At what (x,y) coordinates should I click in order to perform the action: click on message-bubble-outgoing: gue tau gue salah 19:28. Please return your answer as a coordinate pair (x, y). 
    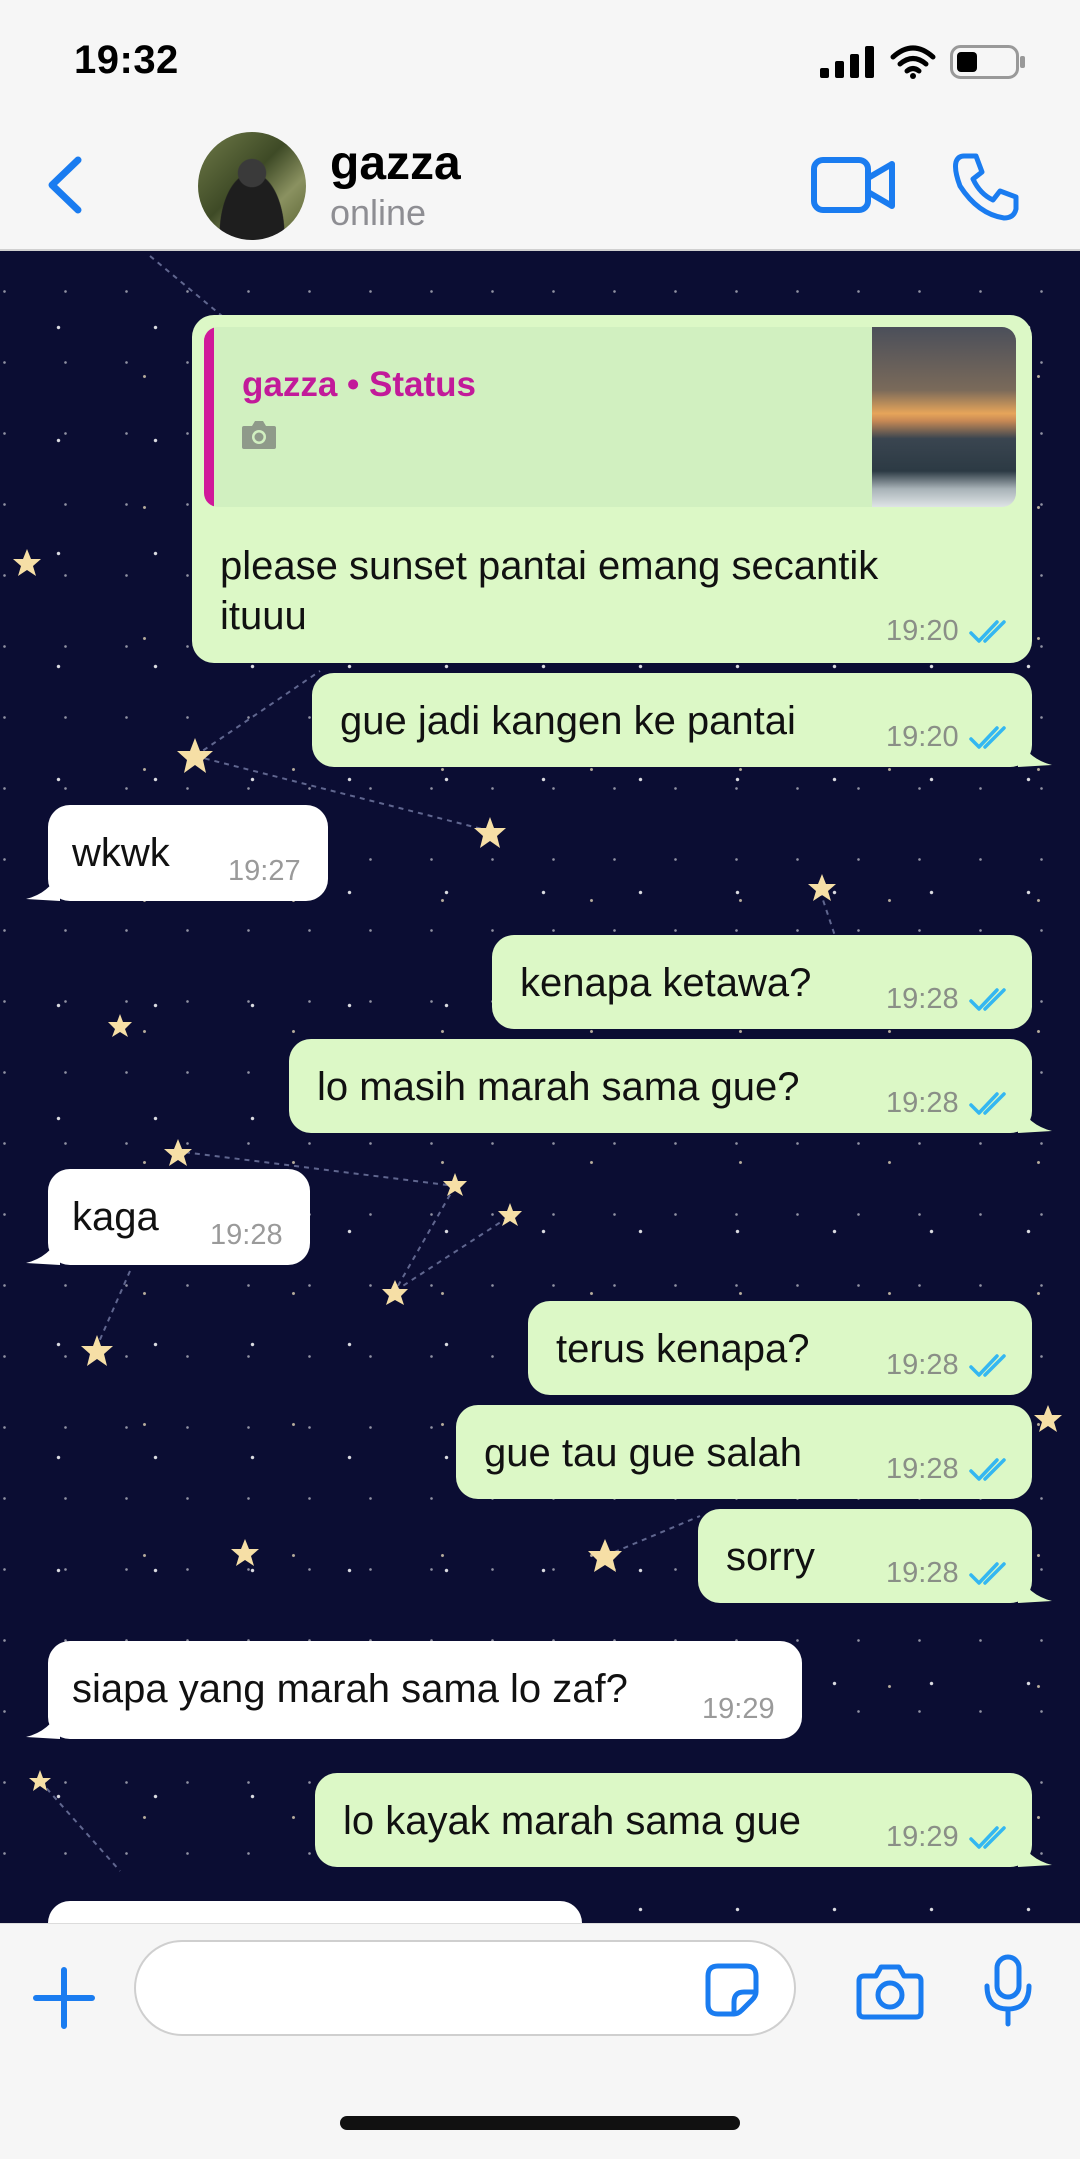
    Looking at the image, I should click on (744, 1452).